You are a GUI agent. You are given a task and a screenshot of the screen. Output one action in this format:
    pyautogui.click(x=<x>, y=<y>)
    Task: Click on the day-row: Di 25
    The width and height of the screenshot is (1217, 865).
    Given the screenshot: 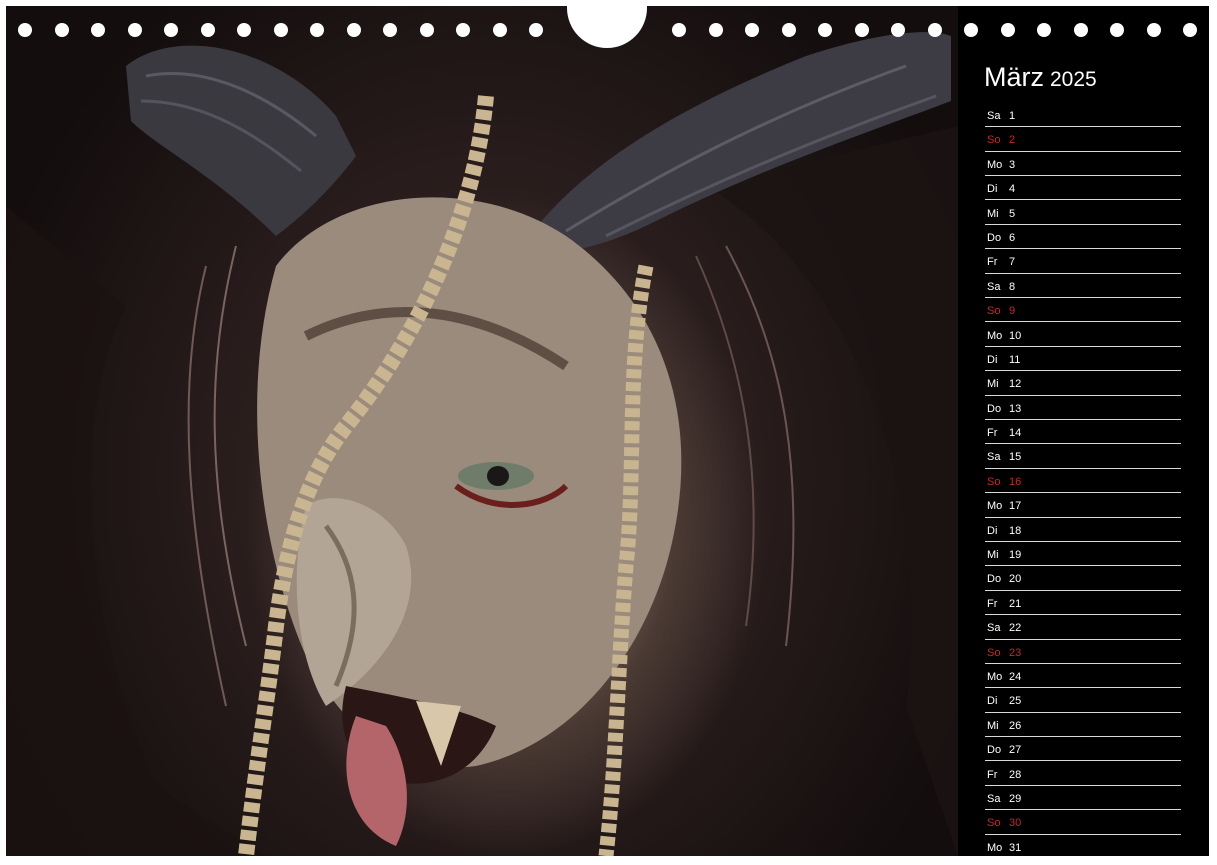 What is the action you would take?
    pyautogui.click(x=1083, y=701)
    